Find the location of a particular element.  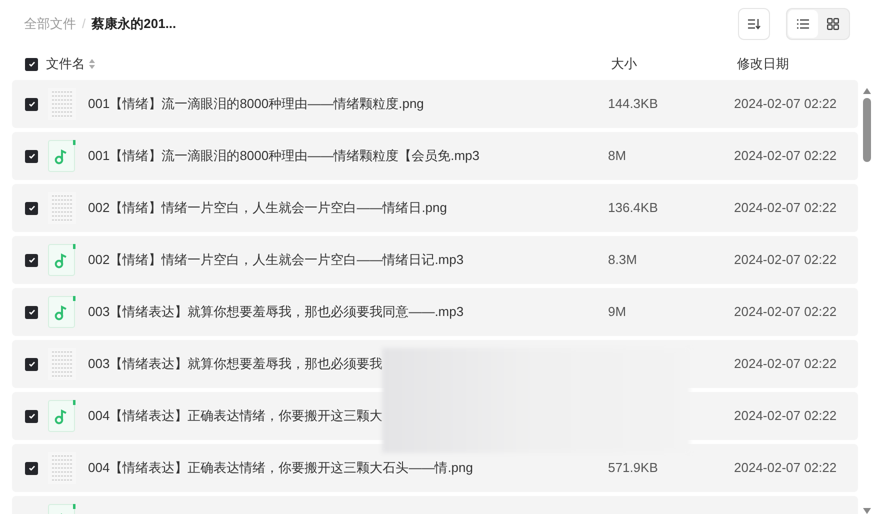

file-size: 136.4KB is located at coordinates (633, 208).